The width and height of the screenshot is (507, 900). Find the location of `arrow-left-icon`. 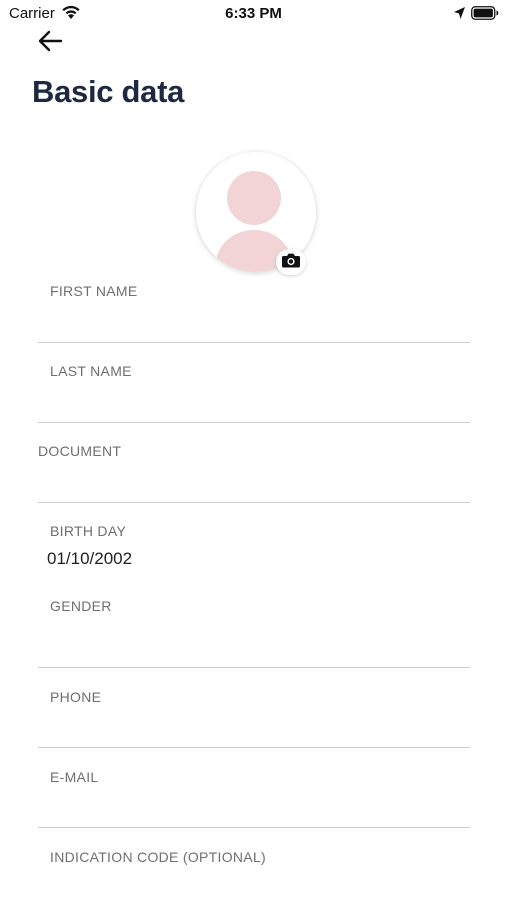

arrow-left-icon is located at coordinates (50, 43).